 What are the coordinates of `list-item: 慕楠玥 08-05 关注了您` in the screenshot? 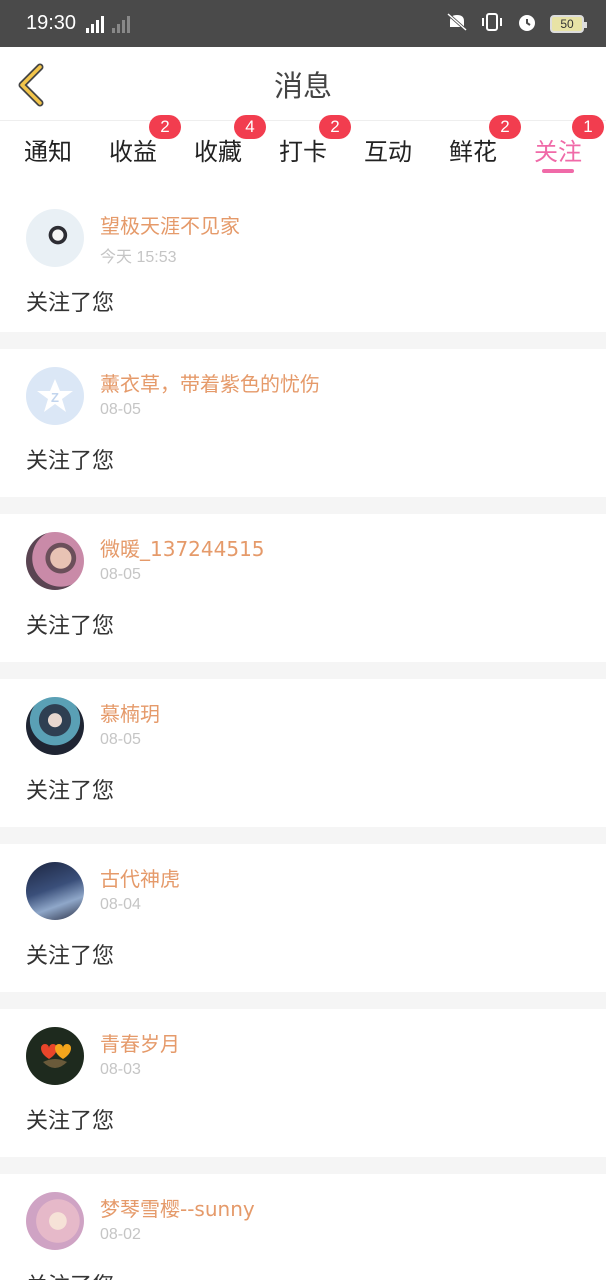 It's located at (303, 753).